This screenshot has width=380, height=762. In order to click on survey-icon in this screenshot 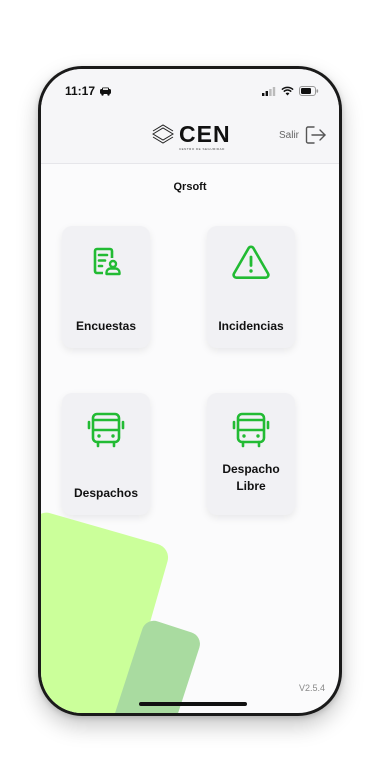, I will do `click(107, 261)`.